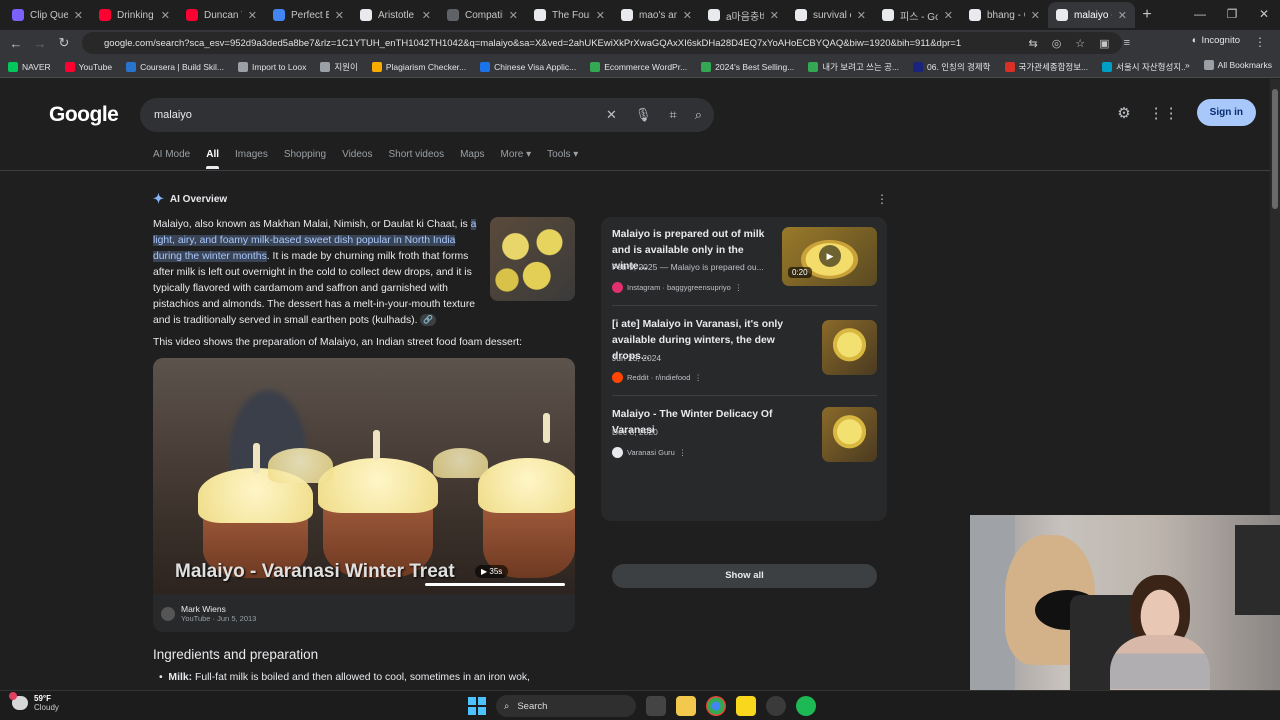 This screenshot has width=1280, height=720. Describe the element at coordinates (532, 259) in the screenshot. I see `ai-overview-image` at that location.